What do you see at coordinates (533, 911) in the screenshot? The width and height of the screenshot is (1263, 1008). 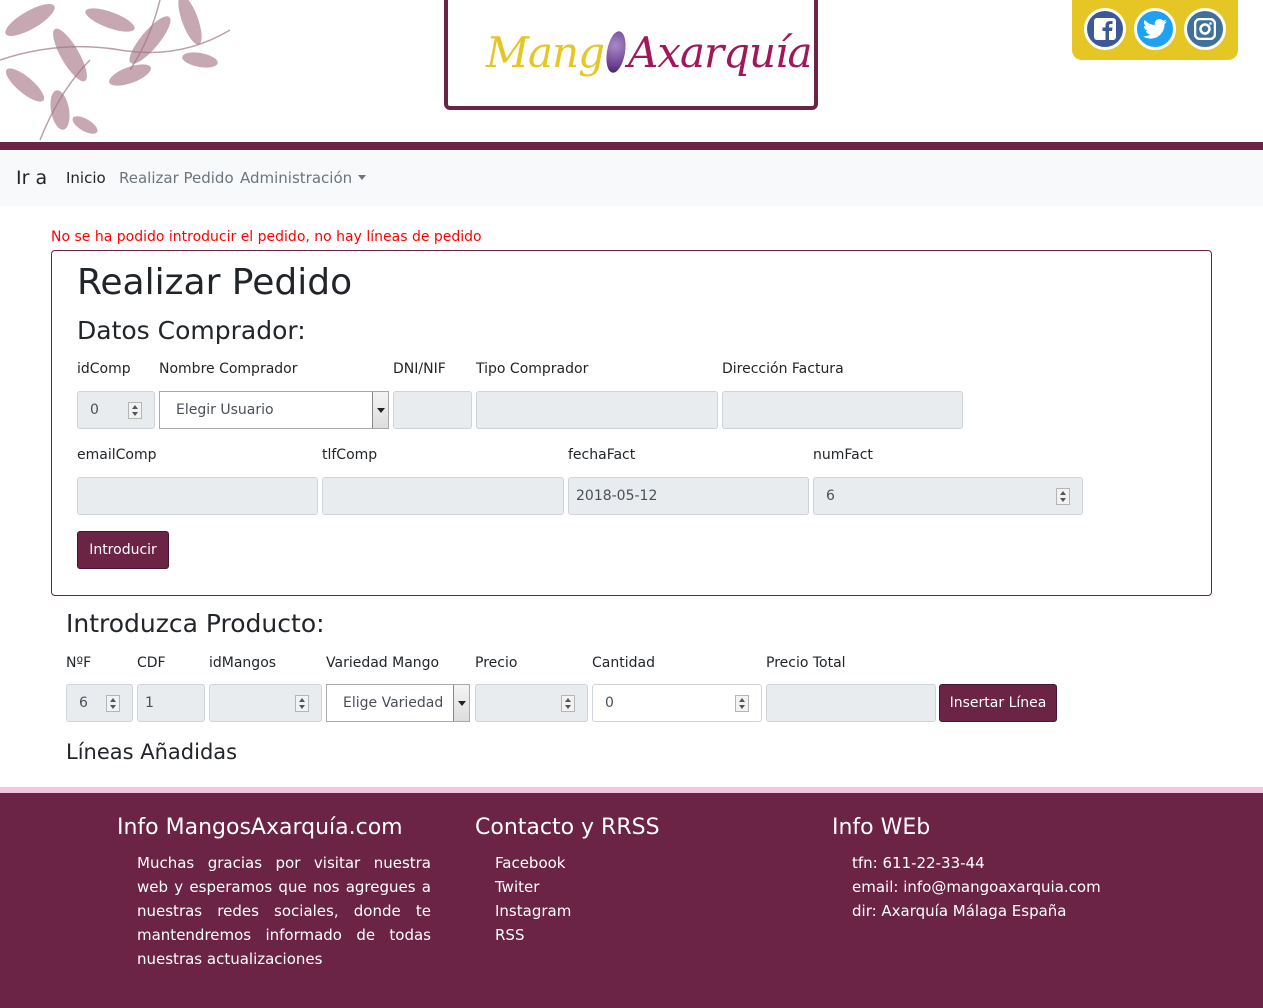 I see `footer-link-instagram: Instagram` at bounding box center [533, 911].